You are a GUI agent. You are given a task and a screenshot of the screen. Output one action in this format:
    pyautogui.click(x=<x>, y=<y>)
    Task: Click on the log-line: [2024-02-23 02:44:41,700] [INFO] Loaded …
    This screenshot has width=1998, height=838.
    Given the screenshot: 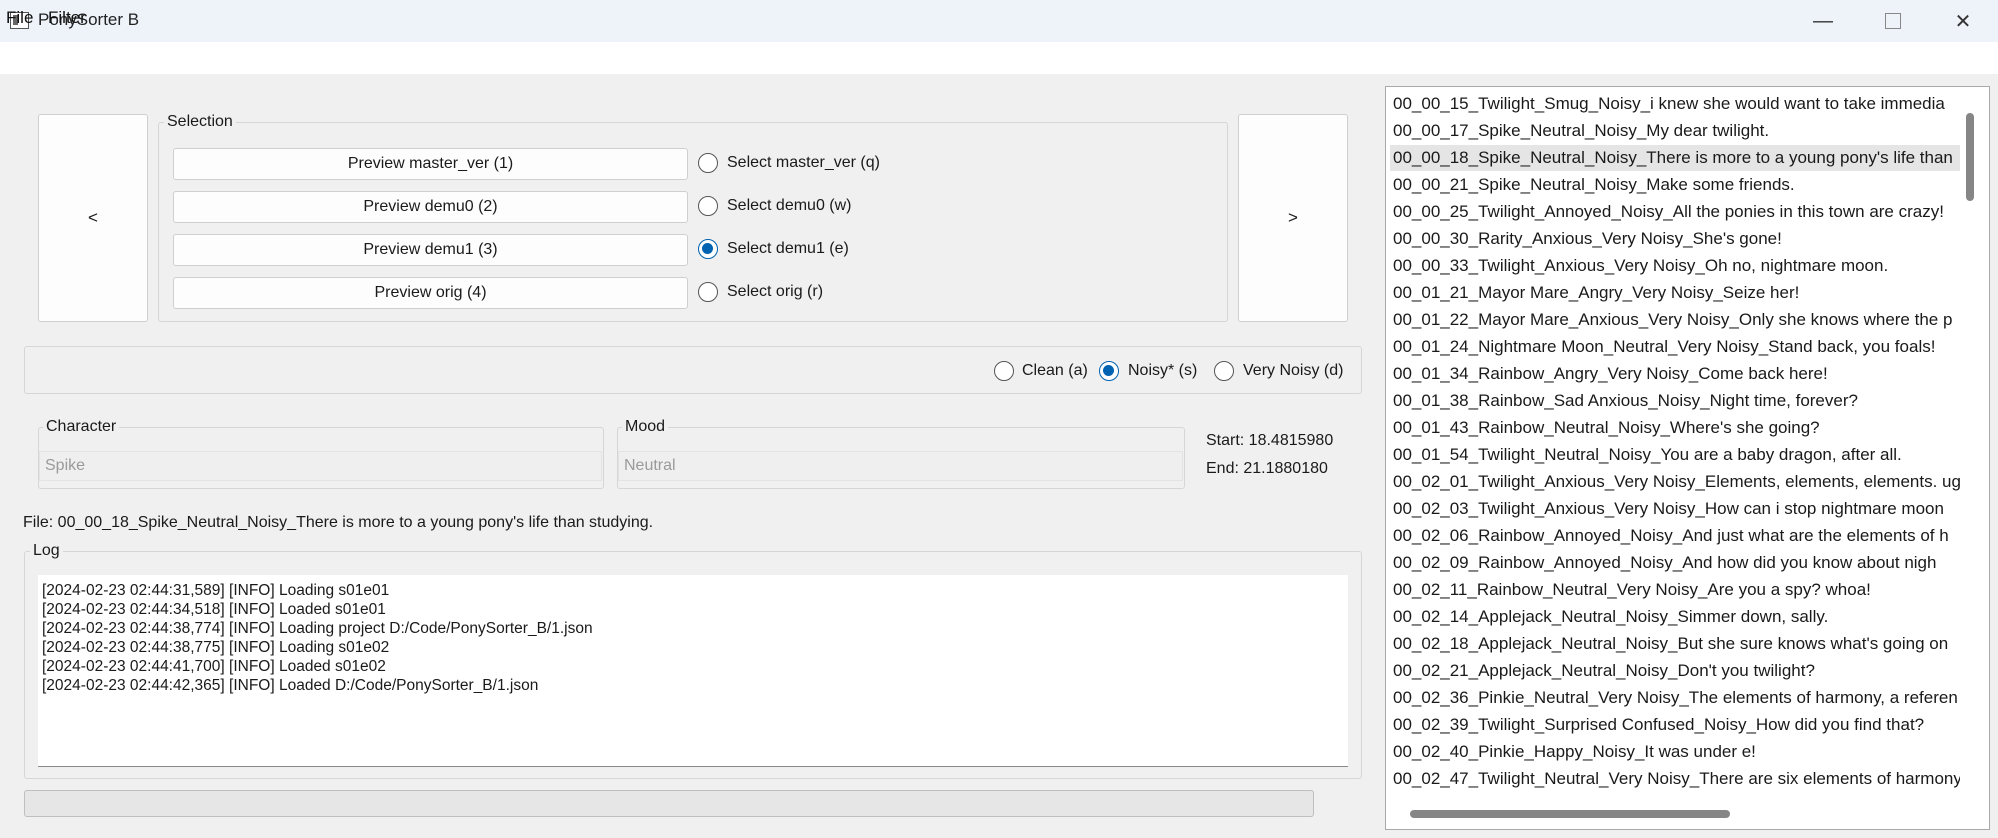 What is the action you would take?
    pyautogui.click(x=214, y=666)
    